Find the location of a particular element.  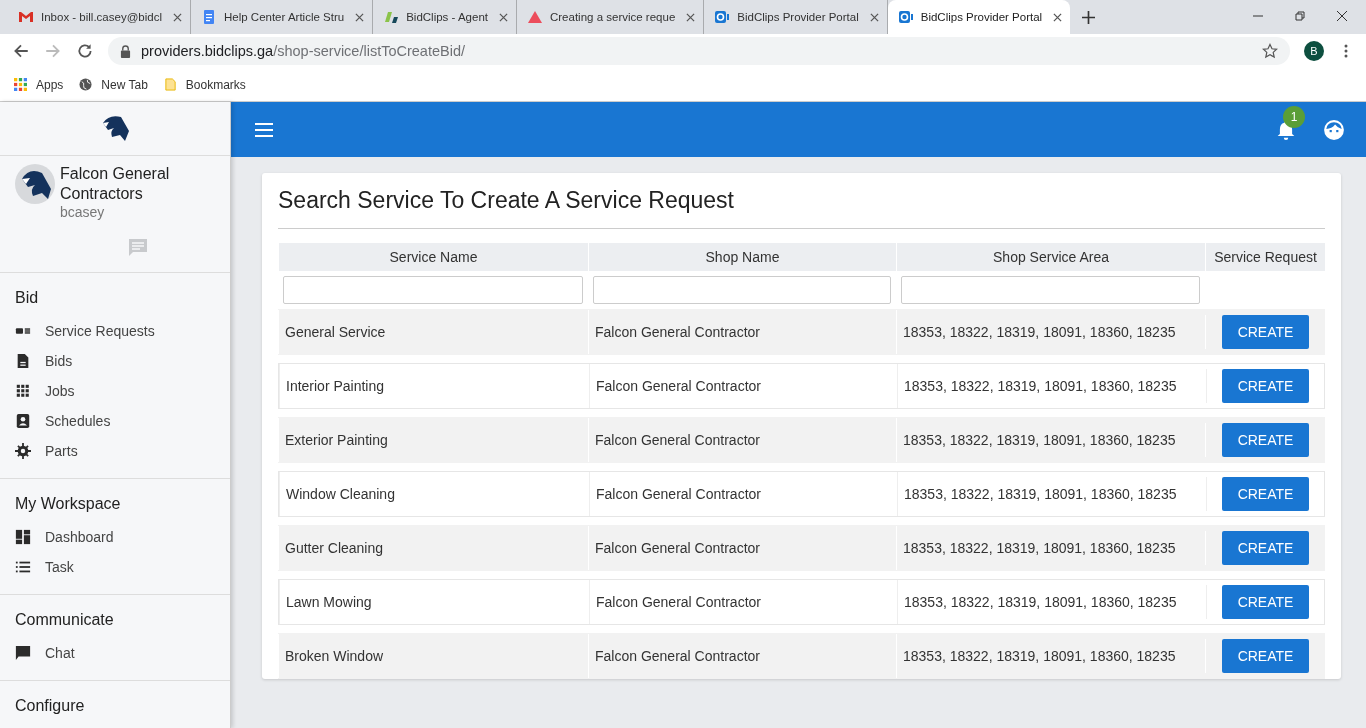

reload-icon is located at coordinates (85, 51).